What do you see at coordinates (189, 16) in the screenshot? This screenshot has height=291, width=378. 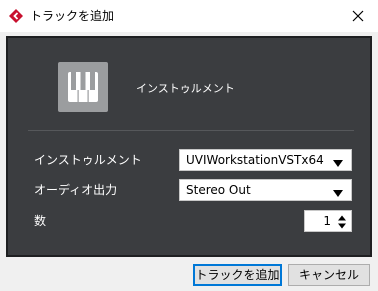 I see `title-bar: トラックを追加` at bounding box center [189, 16].